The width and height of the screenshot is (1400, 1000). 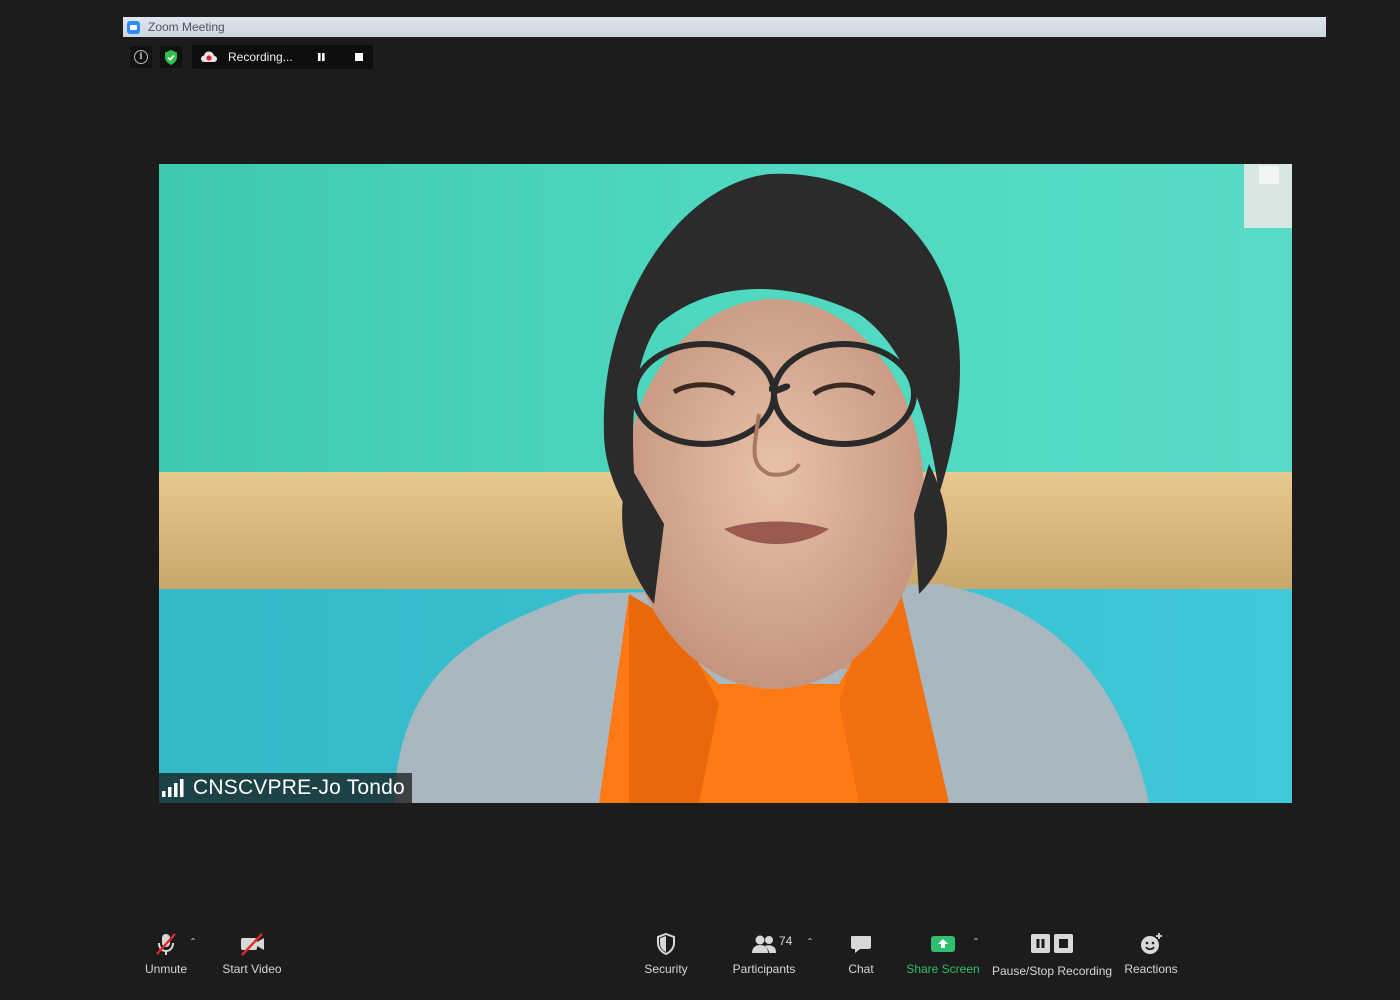 What do you see at coordinates (810, 943) in the screenshot?
I see `participants-options-caret-icon: ˆ` at bounding box center [810, 943].